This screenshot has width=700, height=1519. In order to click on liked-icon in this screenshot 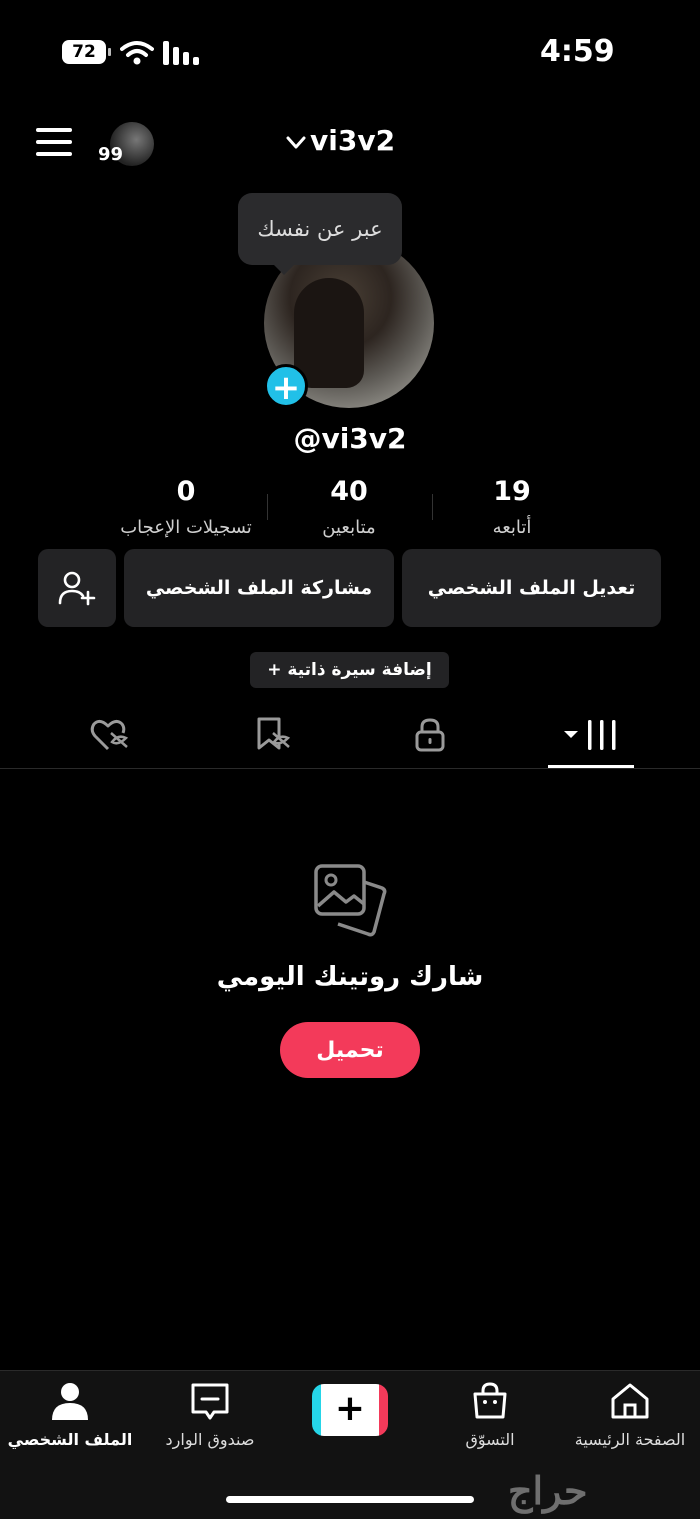, I will do `click(110, 735)`.